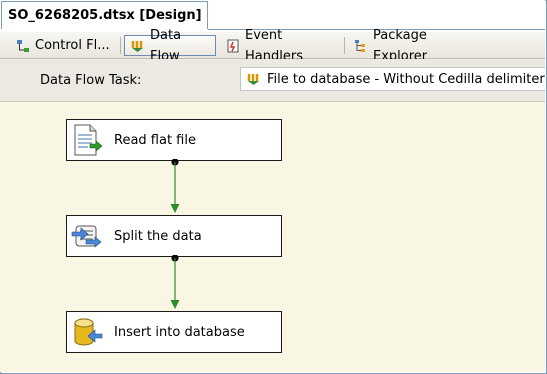 This screenshot has height=374, width=547. I want to click on component-split-the-data: Split the data, so click(174, 236).